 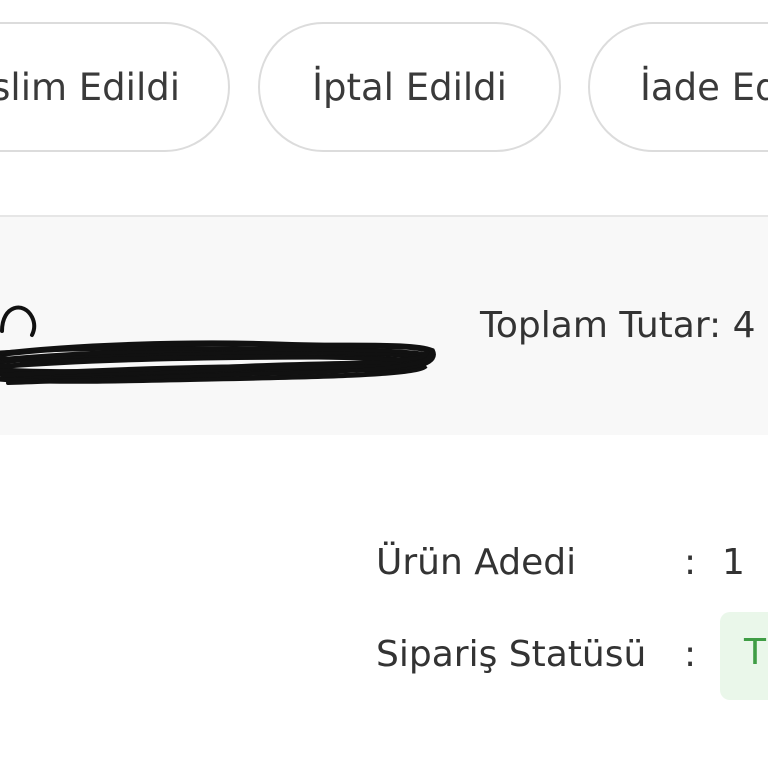 What do you see at coordinates (733, 562) in the screenshot?
I see `product-quantity-value: 1` at bounding box center [733, 562].